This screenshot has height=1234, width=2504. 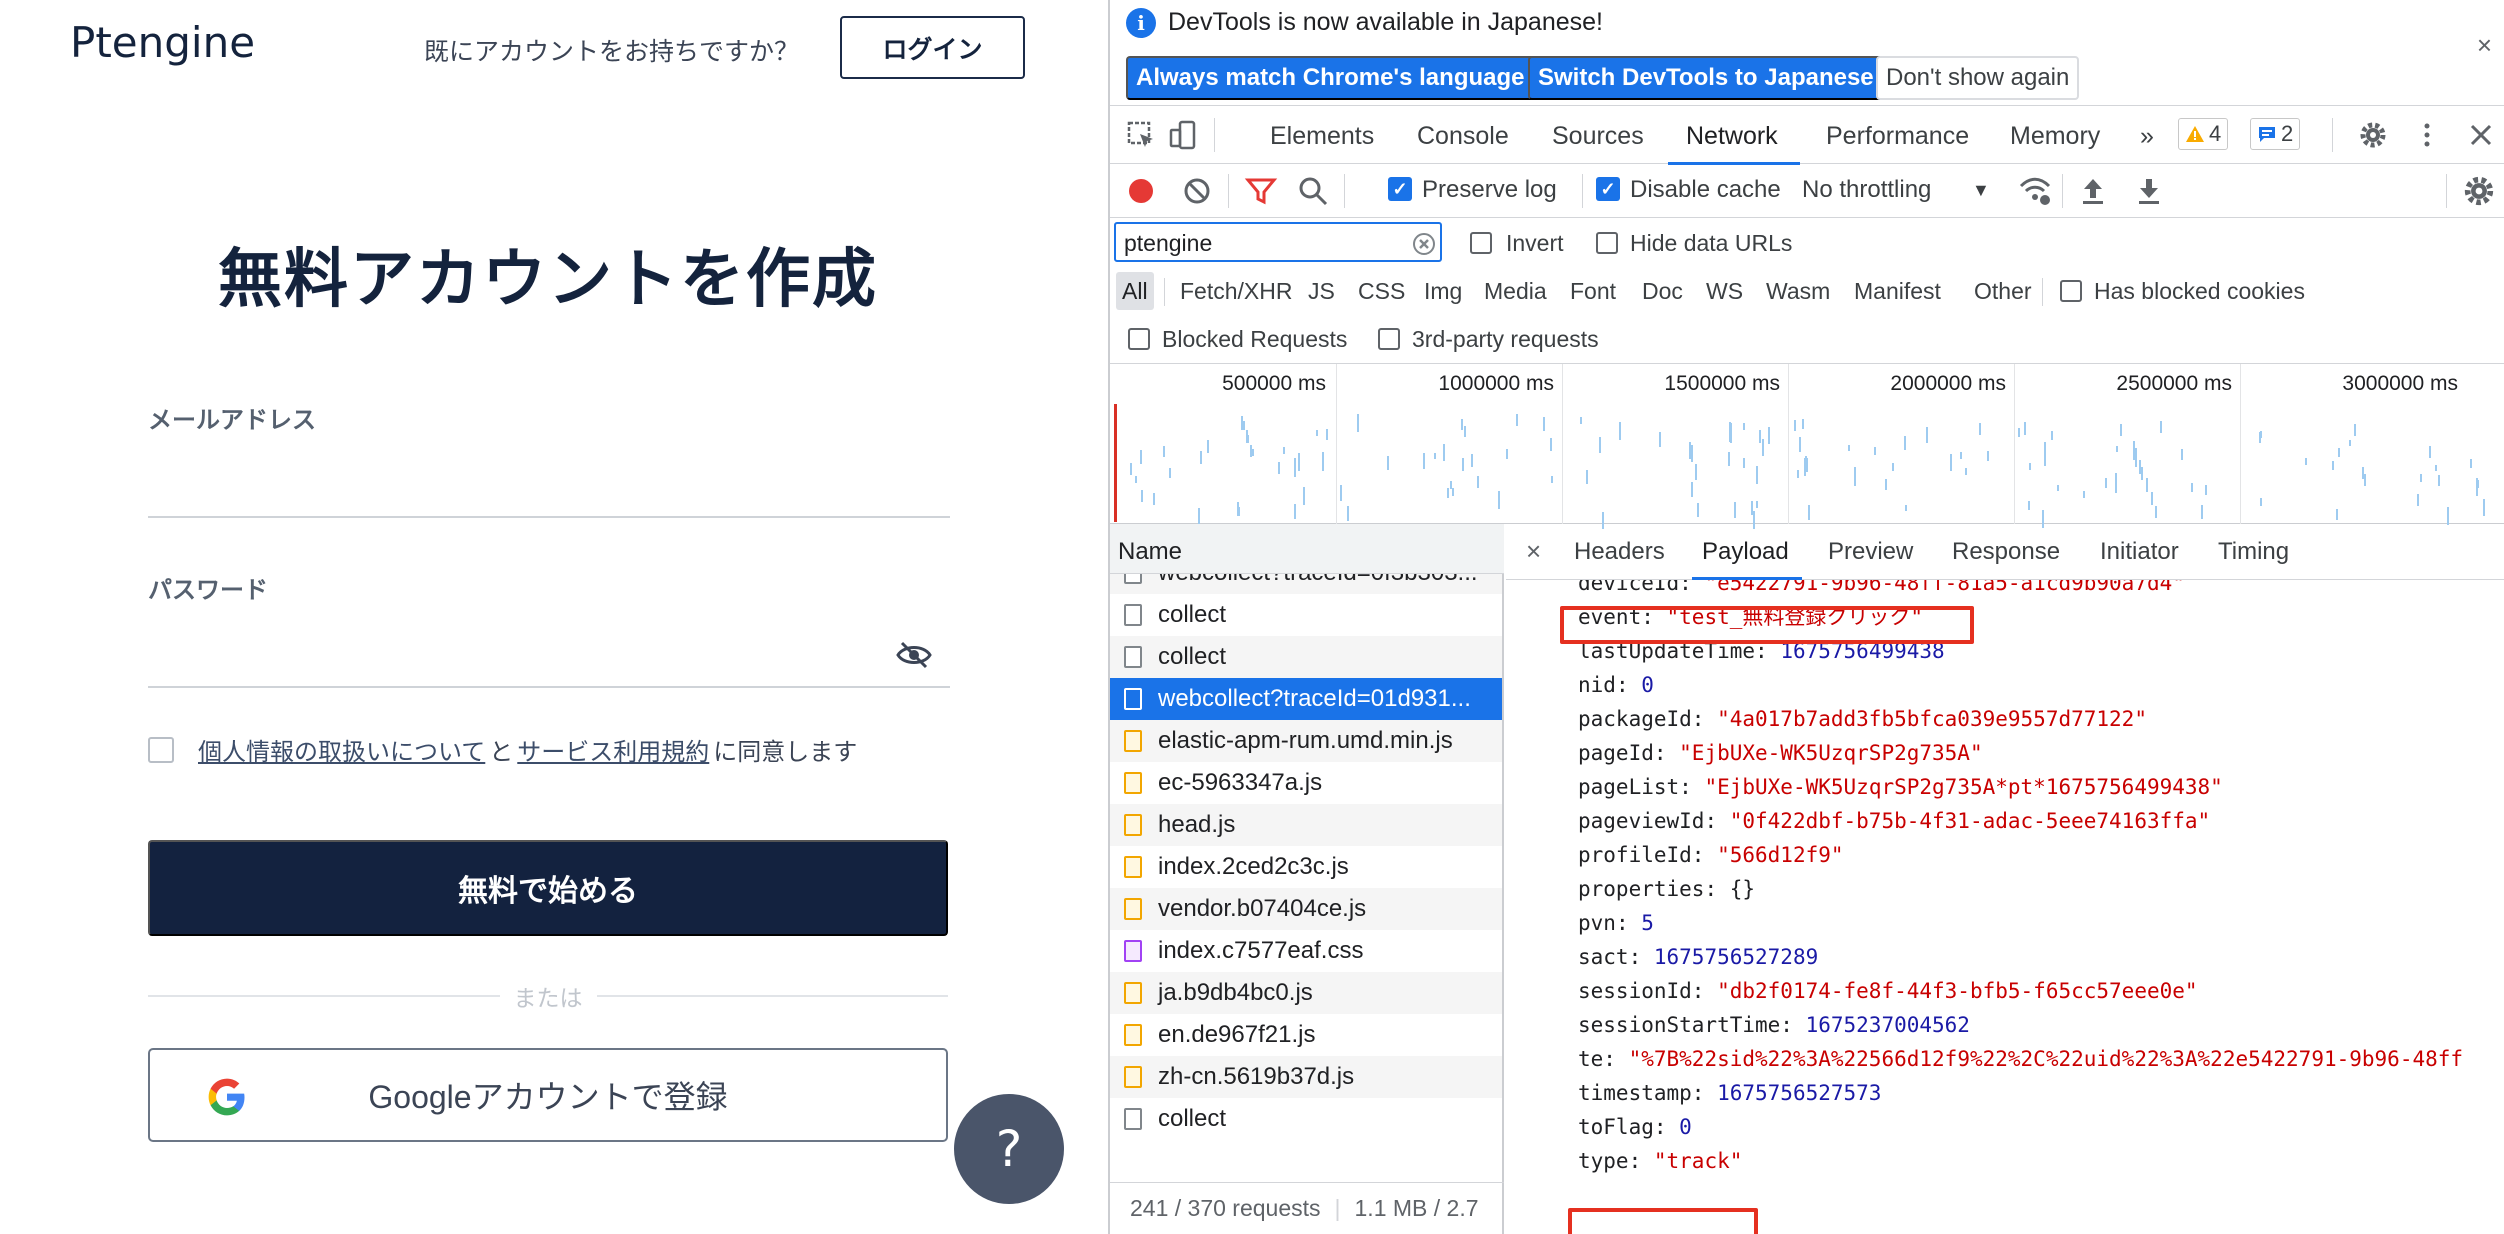 What do you see at coordinates (1278, 242) in the screenshot?
I see `filter-input: ptengine` at bounding box center [1278, 242].